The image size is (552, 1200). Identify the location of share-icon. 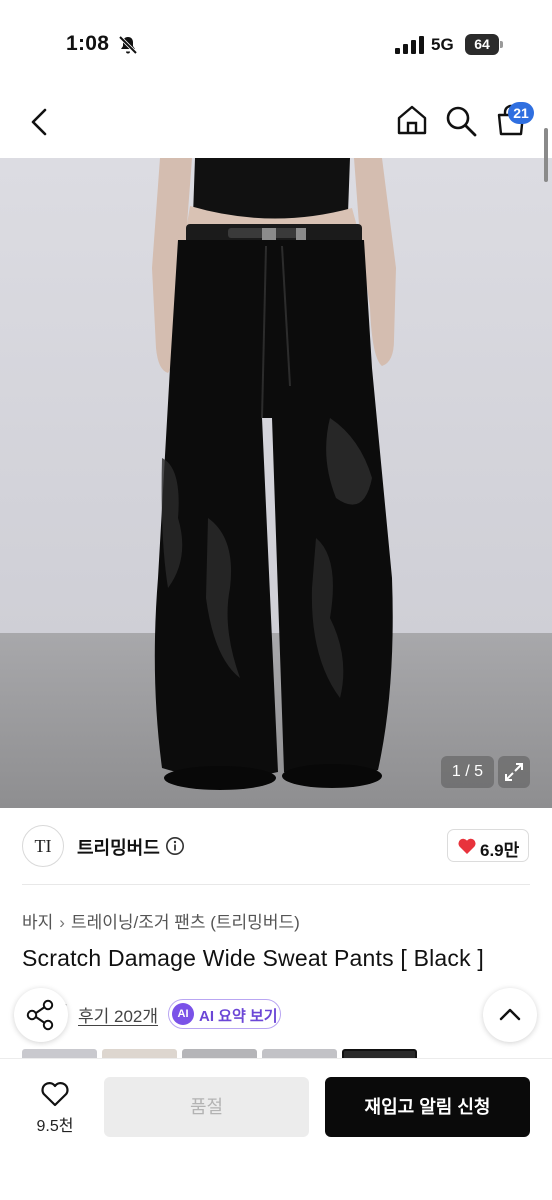
(40, 1015).